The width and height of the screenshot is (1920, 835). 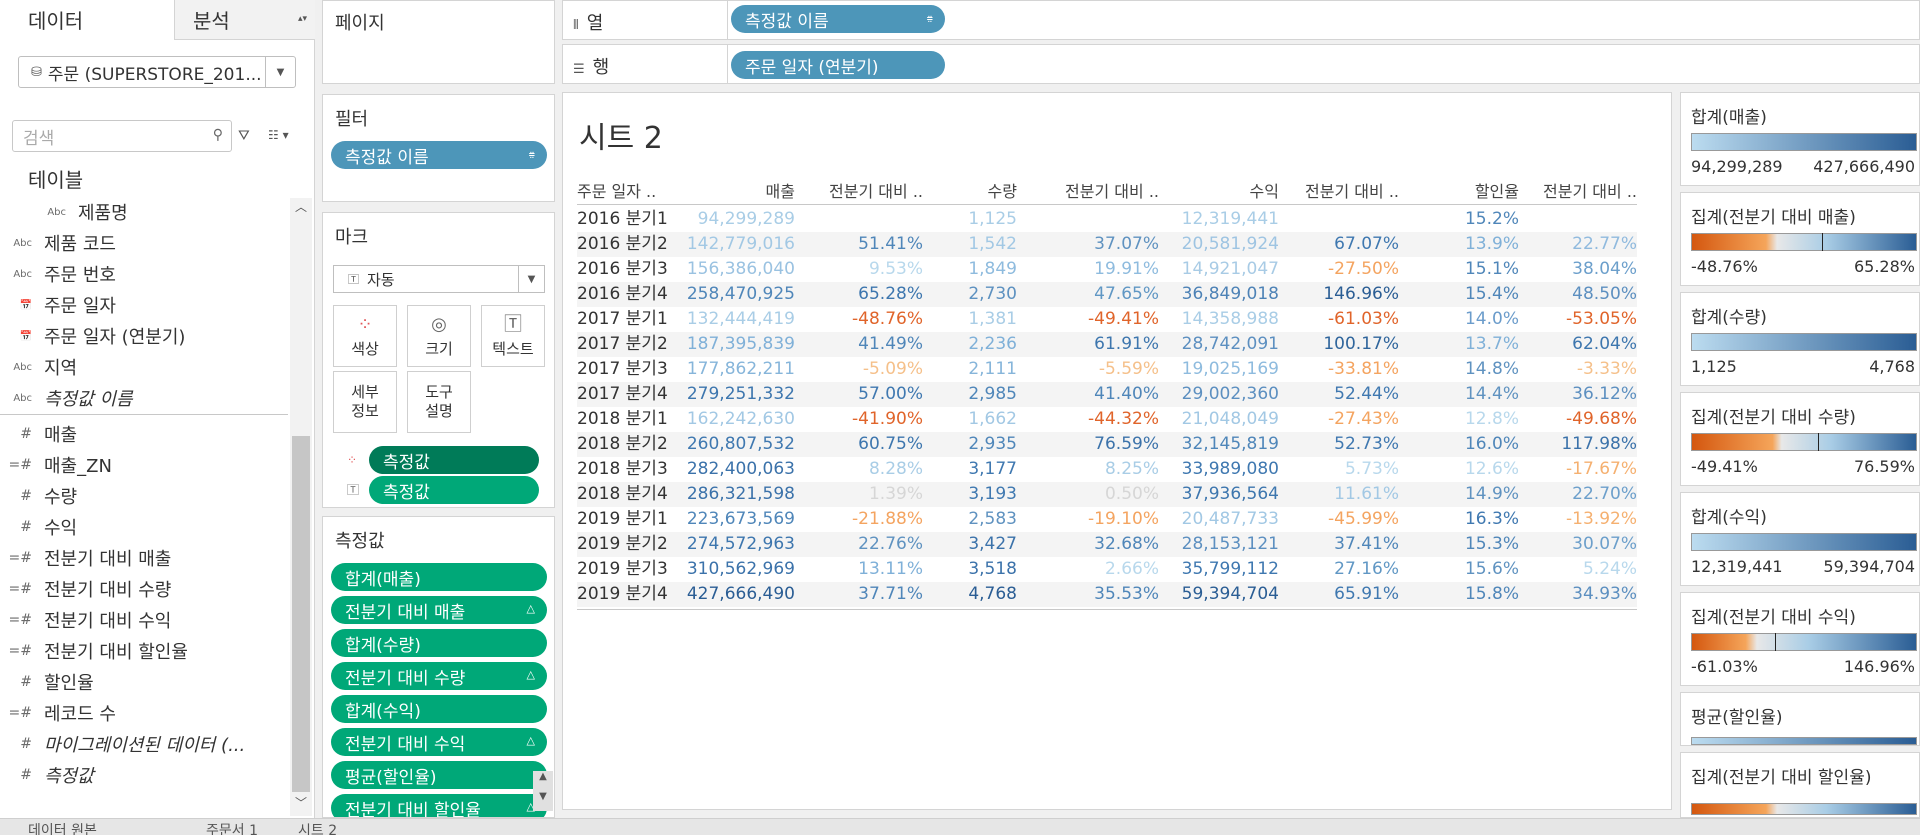 I want to click on tab-sheet-2: 시트 2, so click(x=317, y=827).